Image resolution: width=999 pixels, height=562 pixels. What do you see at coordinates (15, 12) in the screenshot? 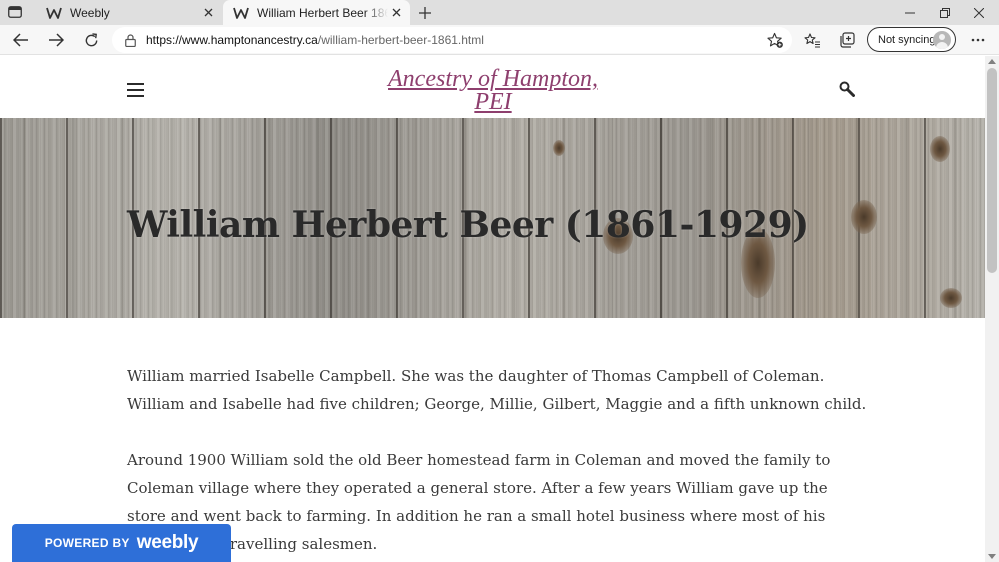
I see `tab-actions-icon` at bounding box center [15, 12].